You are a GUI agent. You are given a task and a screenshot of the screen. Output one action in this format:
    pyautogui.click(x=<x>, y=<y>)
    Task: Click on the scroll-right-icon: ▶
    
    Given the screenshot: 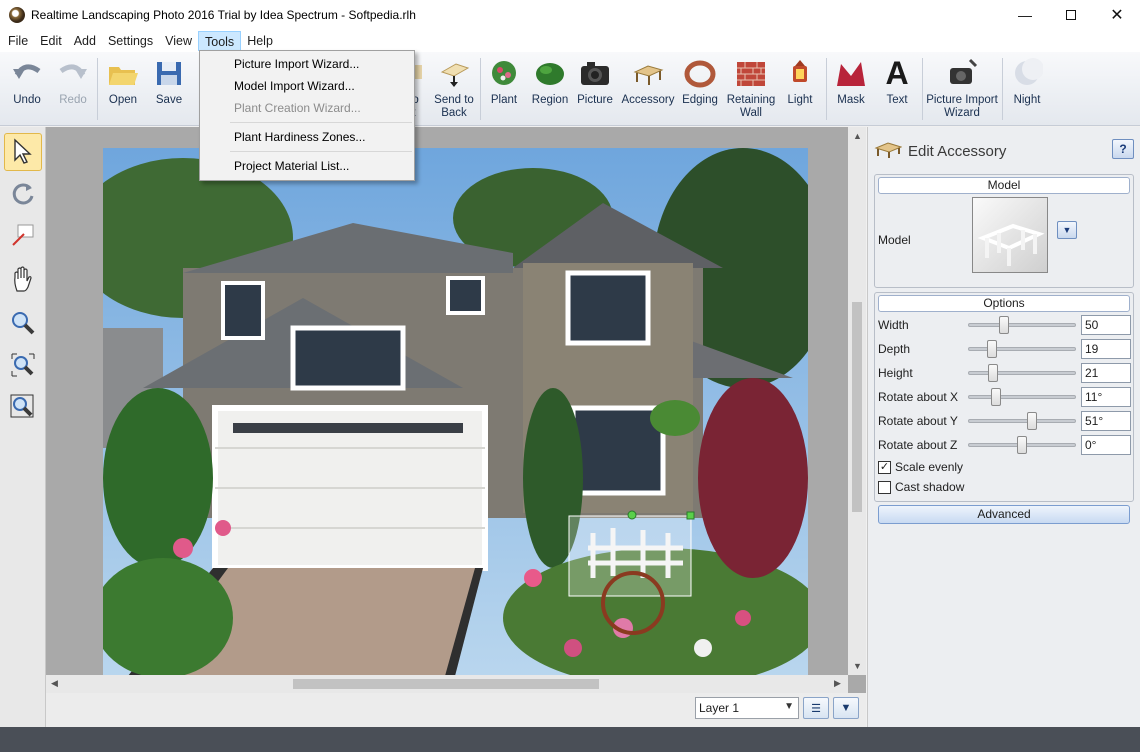 What is the action you would take?
    pyautogui.click(x=837, y=683)
    